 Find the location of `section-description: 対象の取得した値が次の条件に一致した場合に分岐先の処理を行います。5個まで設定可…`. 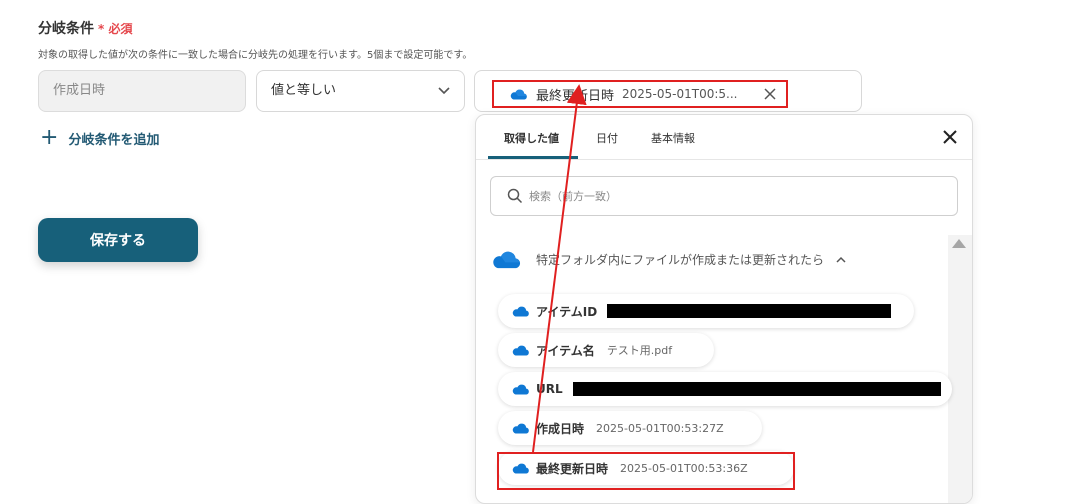

section-description: 対象の取得した値が次の条件に一致した場合に分岐先の処理を行います。5個まで設定可… is located at coordinates (255, 55).